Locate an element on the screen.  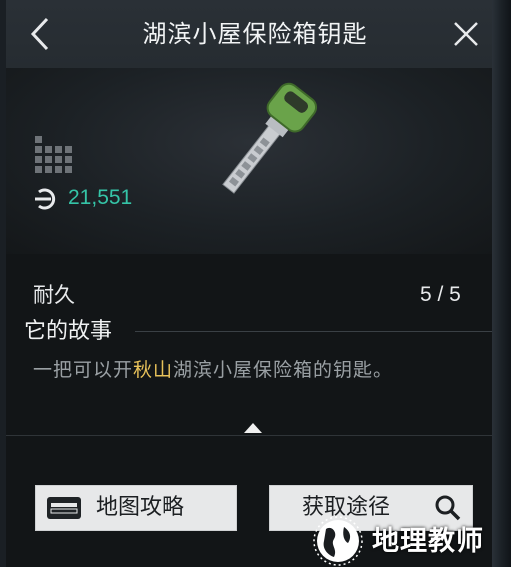
safe-key-icon is located at coordinates (270, 138).